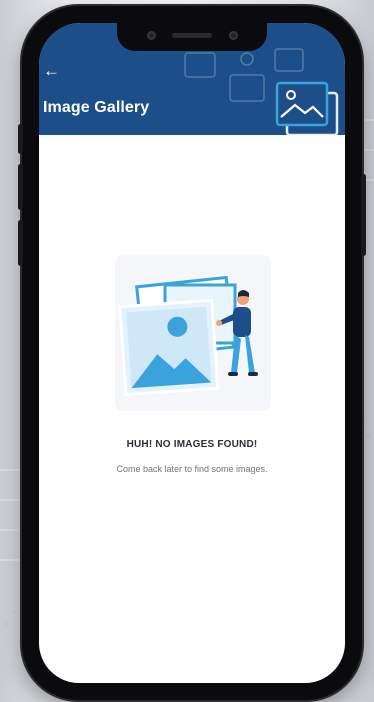  Describe the element at coordinates (192, 469) in the screenshot. I see `empty-state-subtitle: Come back later to find some images.` at that location.